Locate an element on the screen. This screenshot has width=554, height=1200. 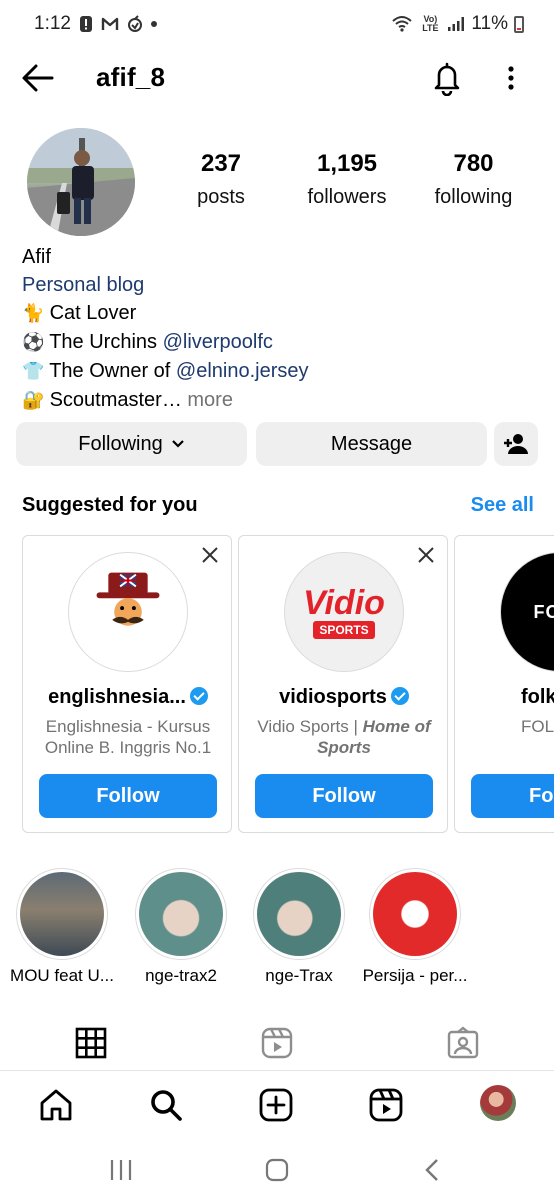
alert-notification-icon is located at coordinates (86, 24).